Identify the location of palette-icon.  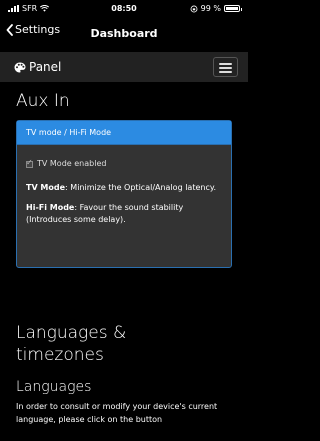
(20, 67).